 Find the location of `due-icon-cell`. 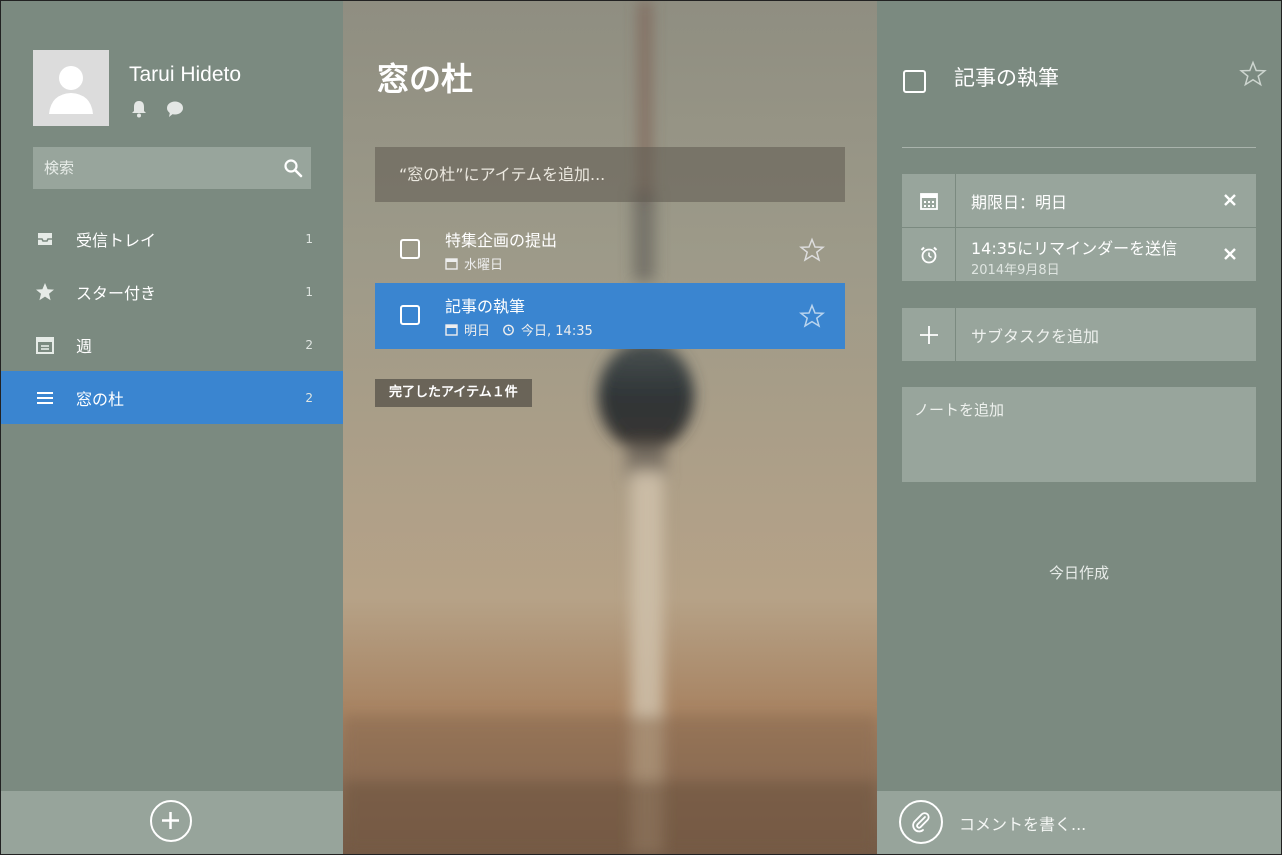

due-icon-cell is located at coordinates (929, 200).